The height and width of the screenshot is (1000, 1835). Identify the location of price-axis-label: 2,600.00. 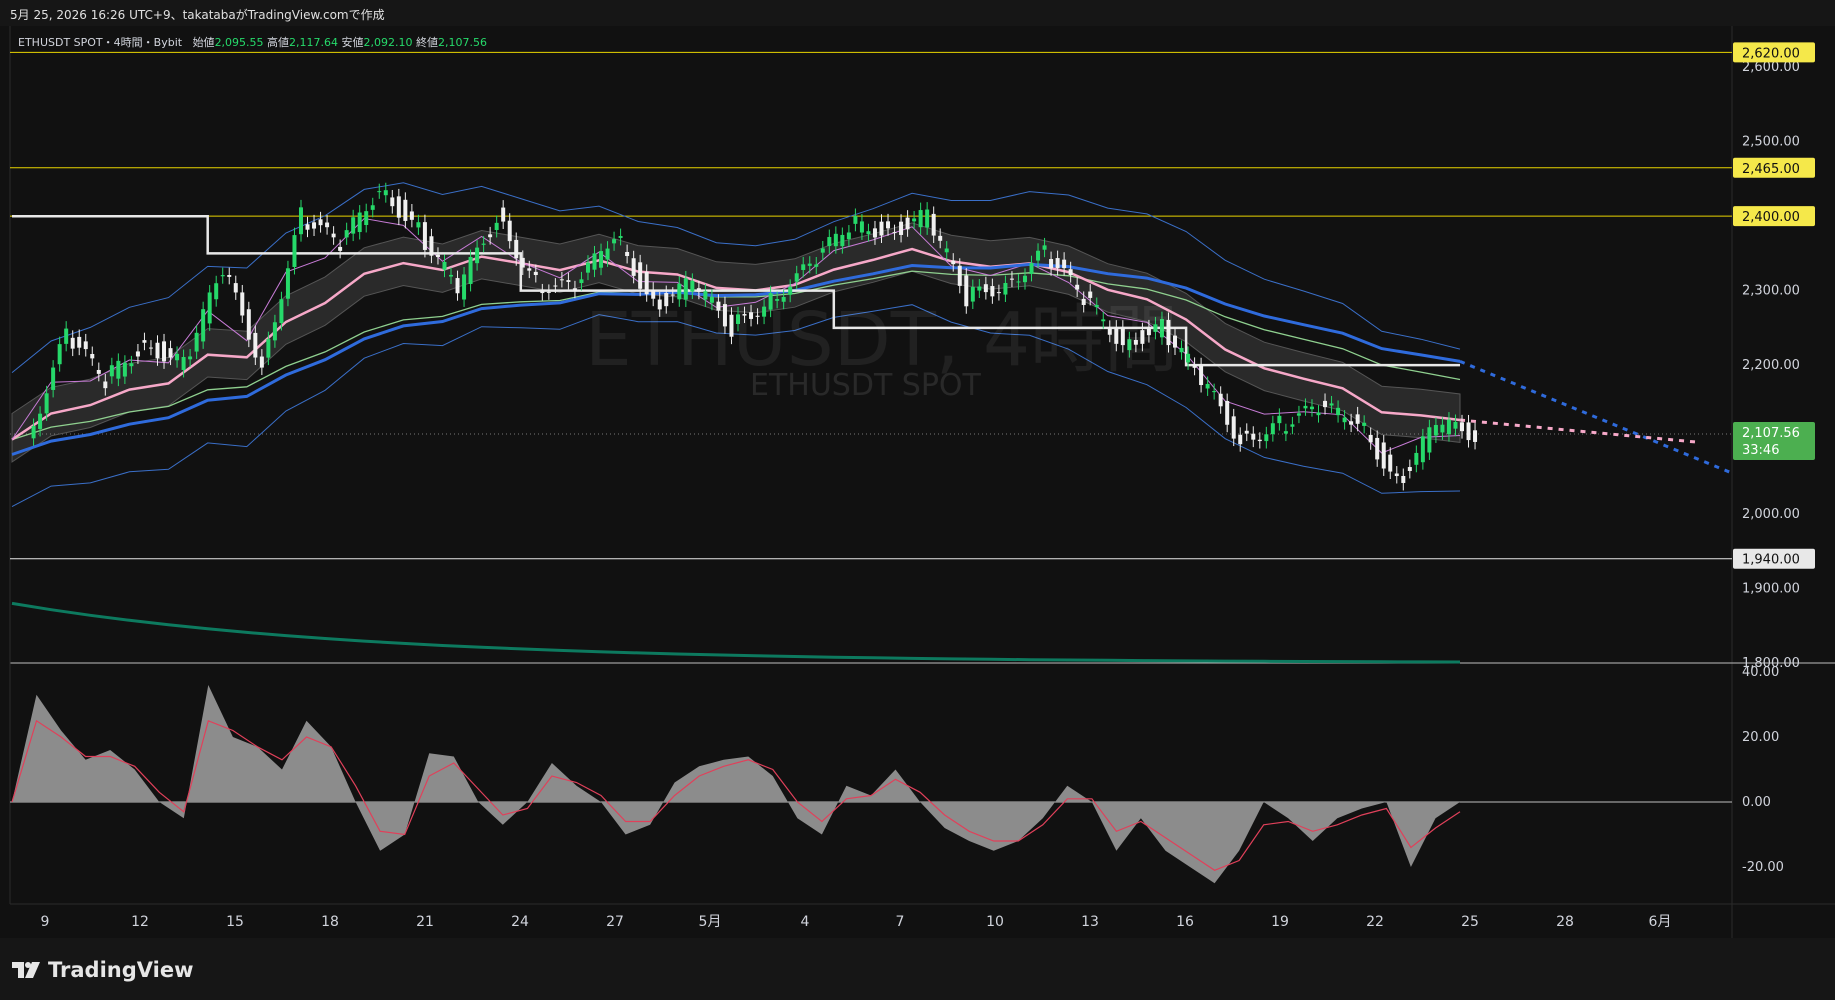
(1771, 67).